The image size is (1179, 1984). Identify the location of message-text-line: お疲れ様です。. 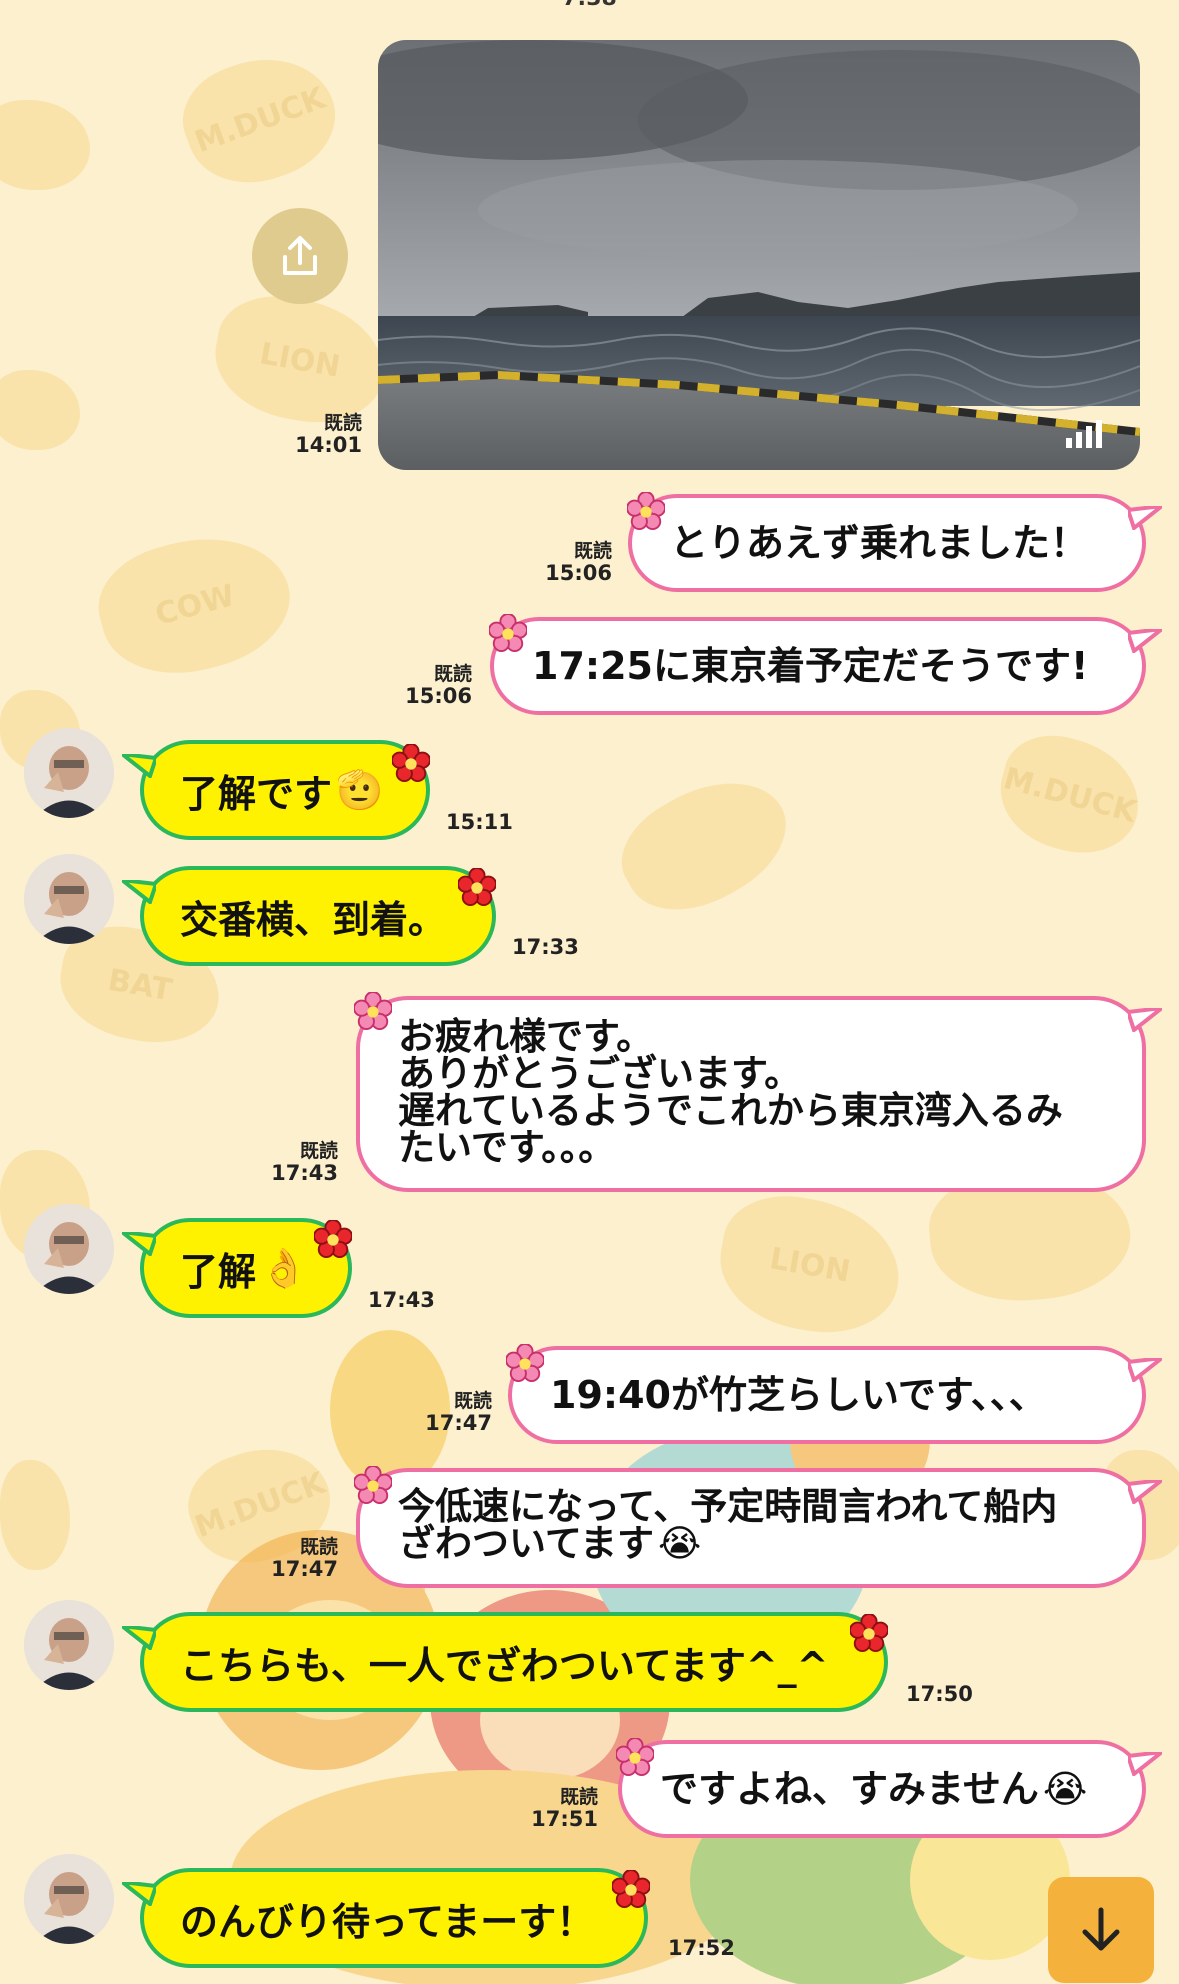
(526, 1036).